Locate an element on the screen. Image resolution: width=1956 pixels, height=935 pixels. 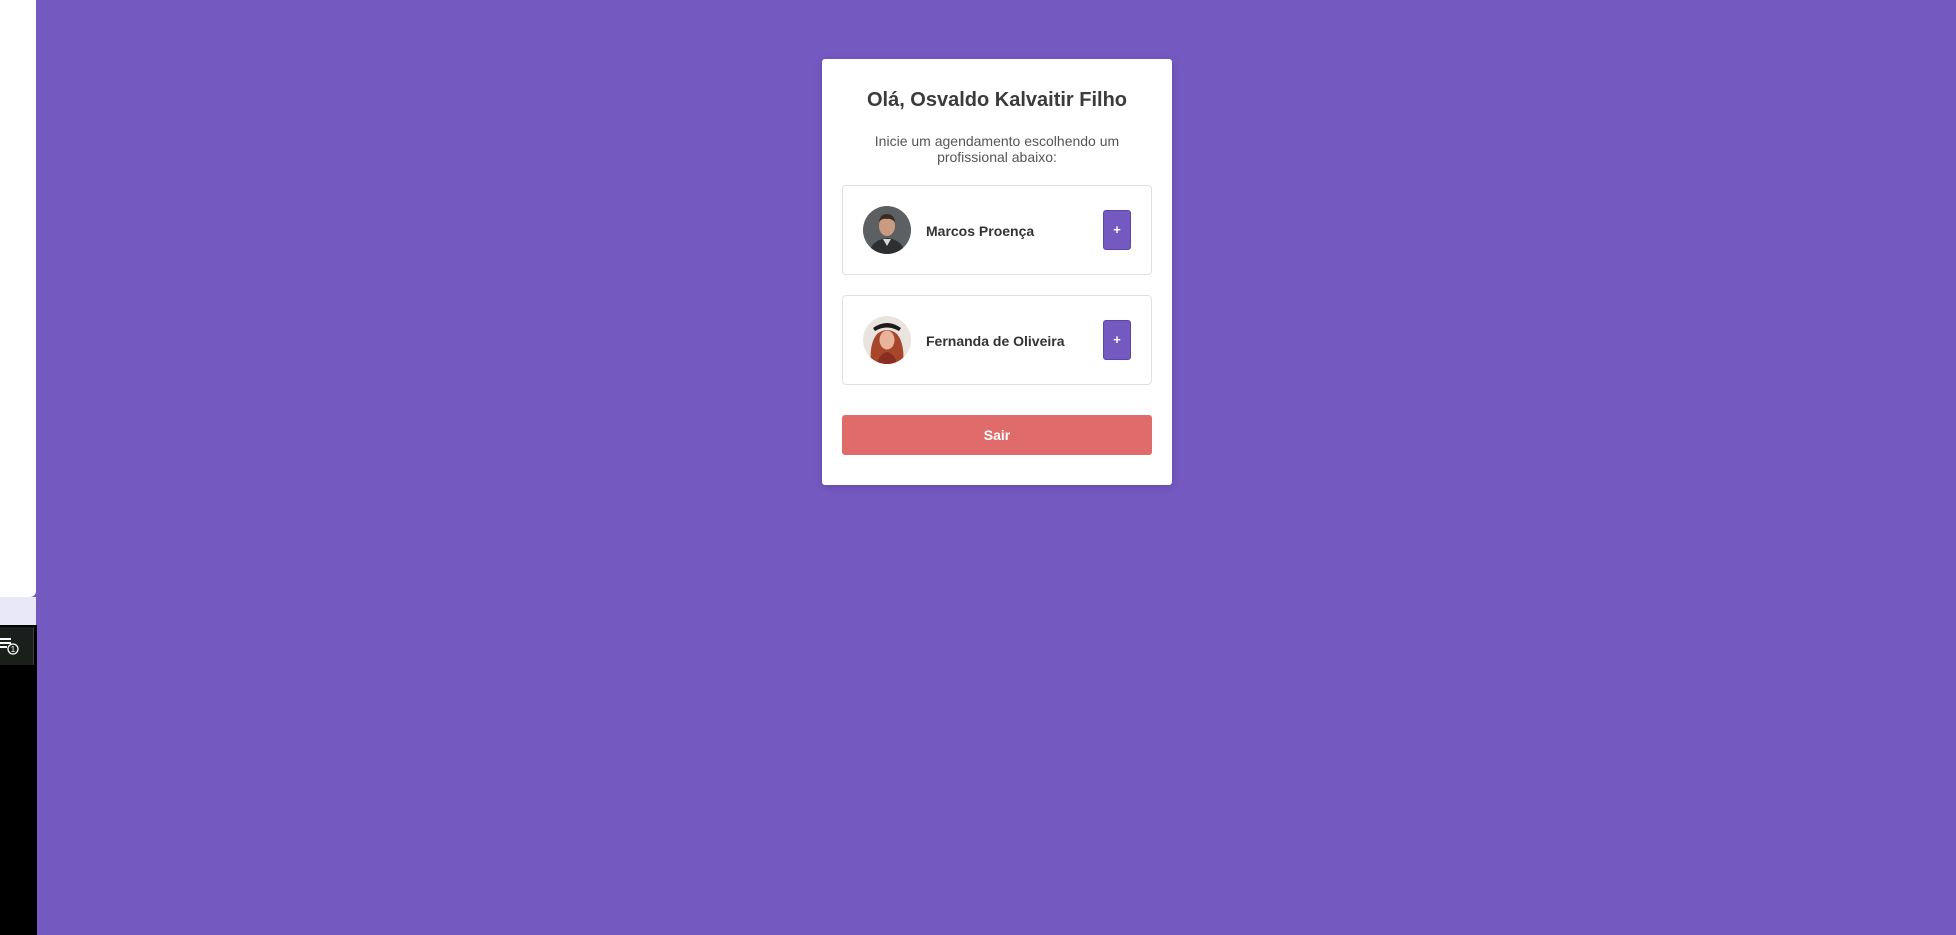
page-title: Olá, Osvaldo Kalvaitir Filho is located at coordinates (997, 100).